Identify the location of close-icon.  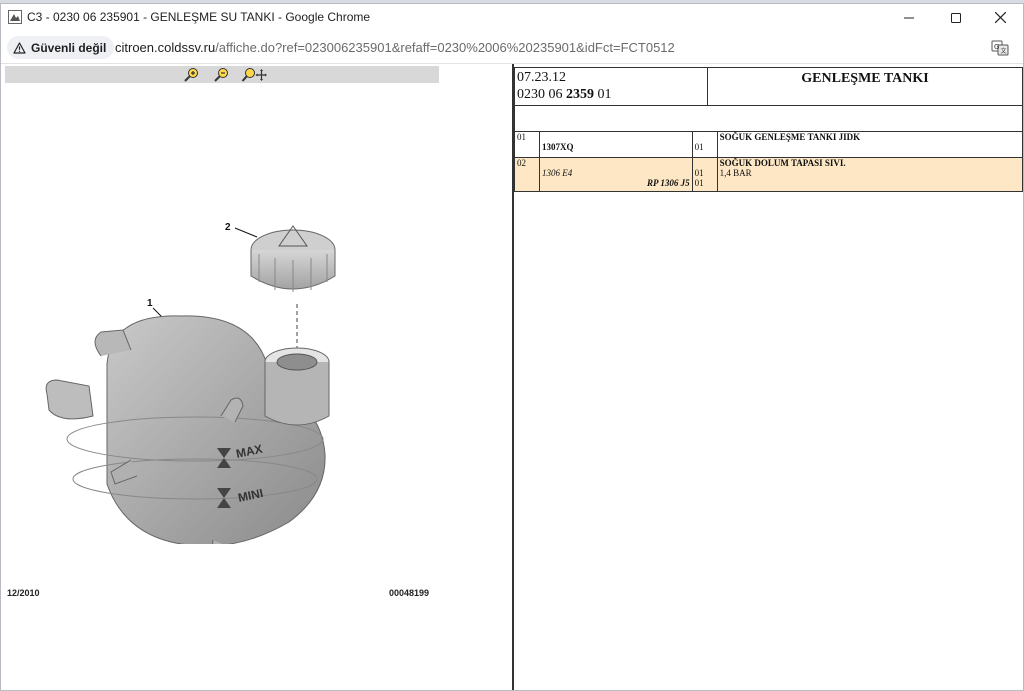
(1000, 17).